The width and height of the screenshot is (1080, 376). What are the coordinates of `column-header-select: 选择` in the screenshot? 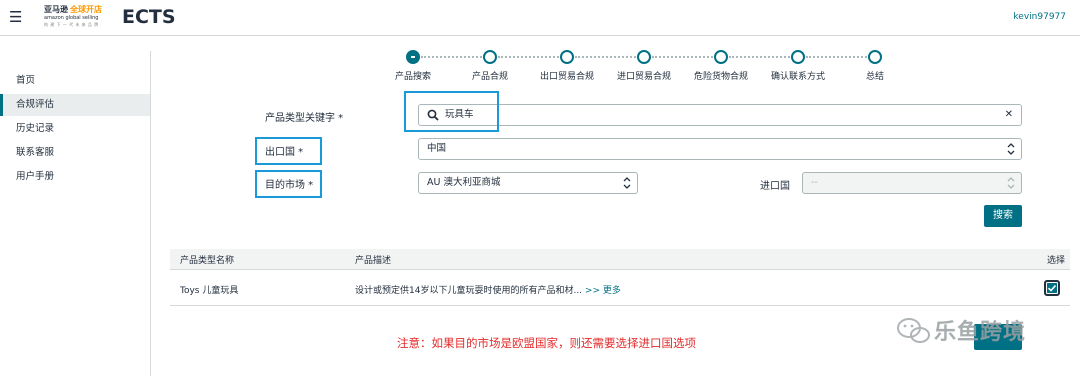 It's located at (1056, 261).